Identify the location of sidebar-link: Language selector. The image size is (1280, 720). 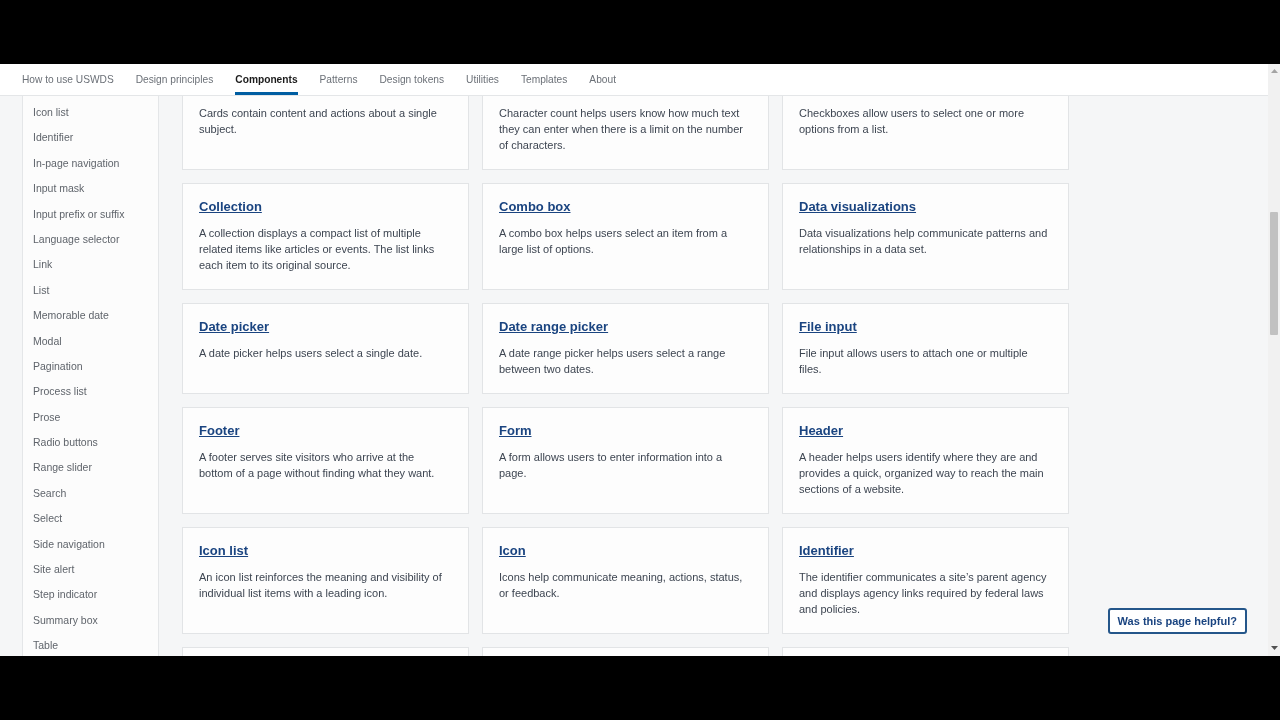
(76, 238).